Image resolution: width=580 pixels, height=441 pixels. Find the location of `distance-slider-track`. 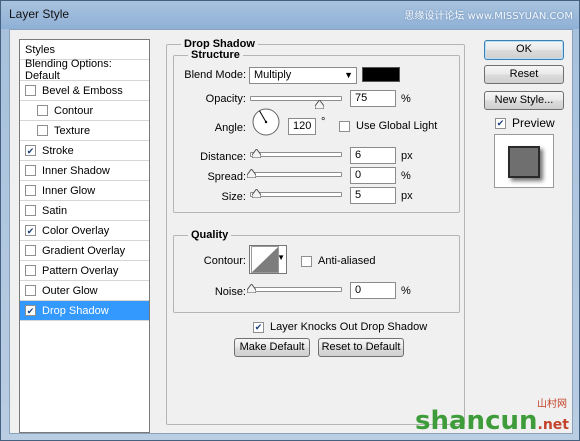

distance-slider-track is located at coordinates (296, 154).